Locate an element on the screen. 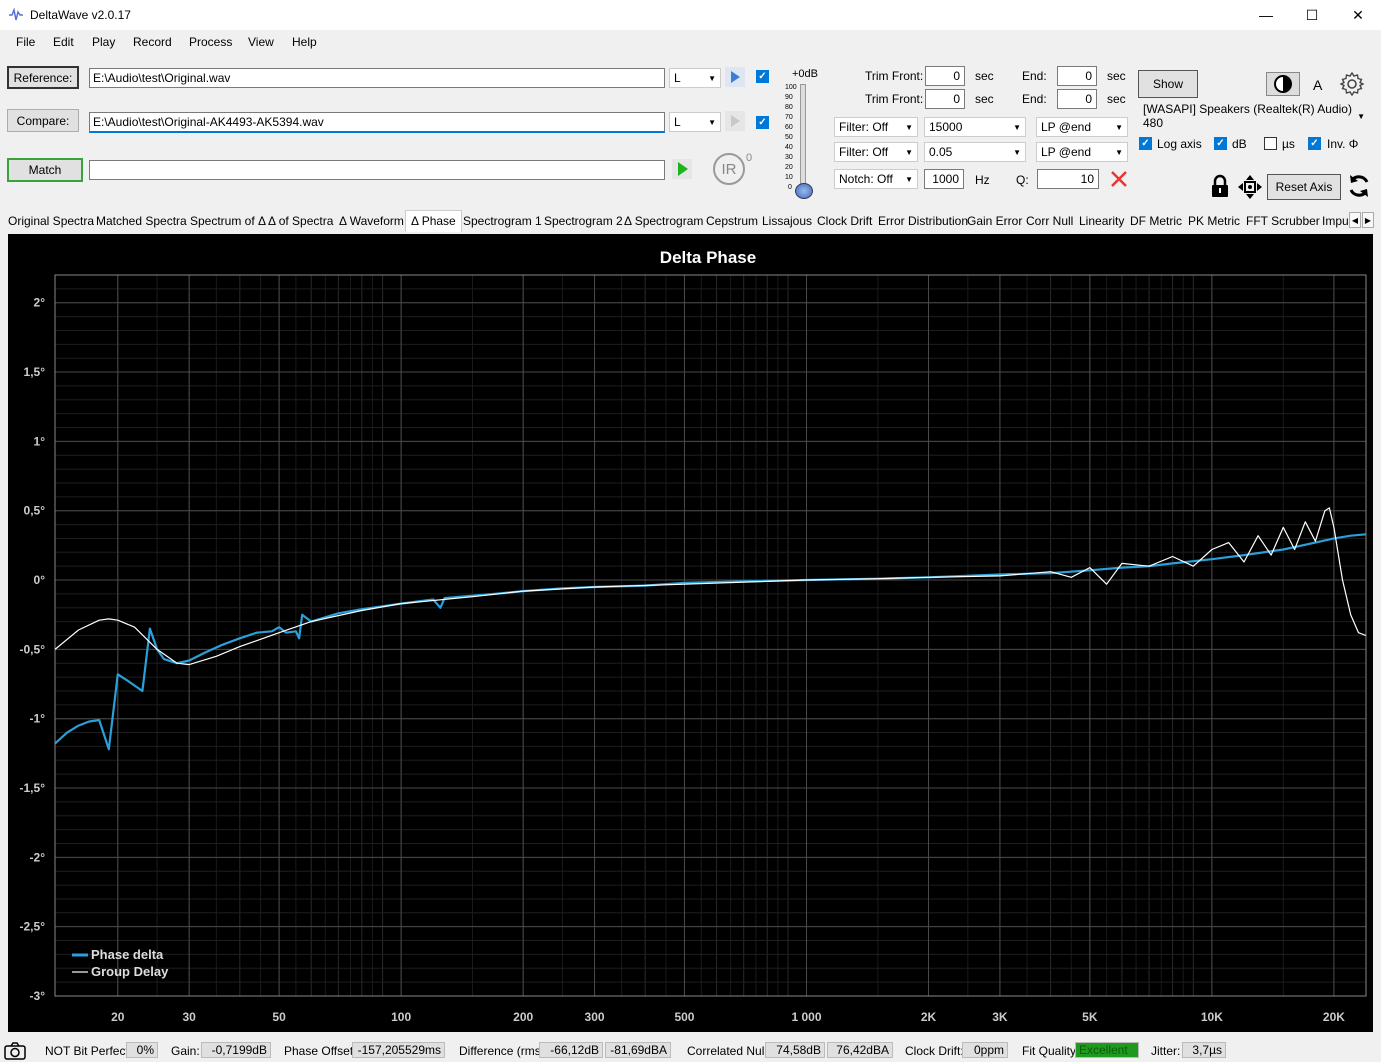 This screenshot has width=1381, height=1062. tab-delta-waveform: Δ Waveform is located at coordinates (371, 221).